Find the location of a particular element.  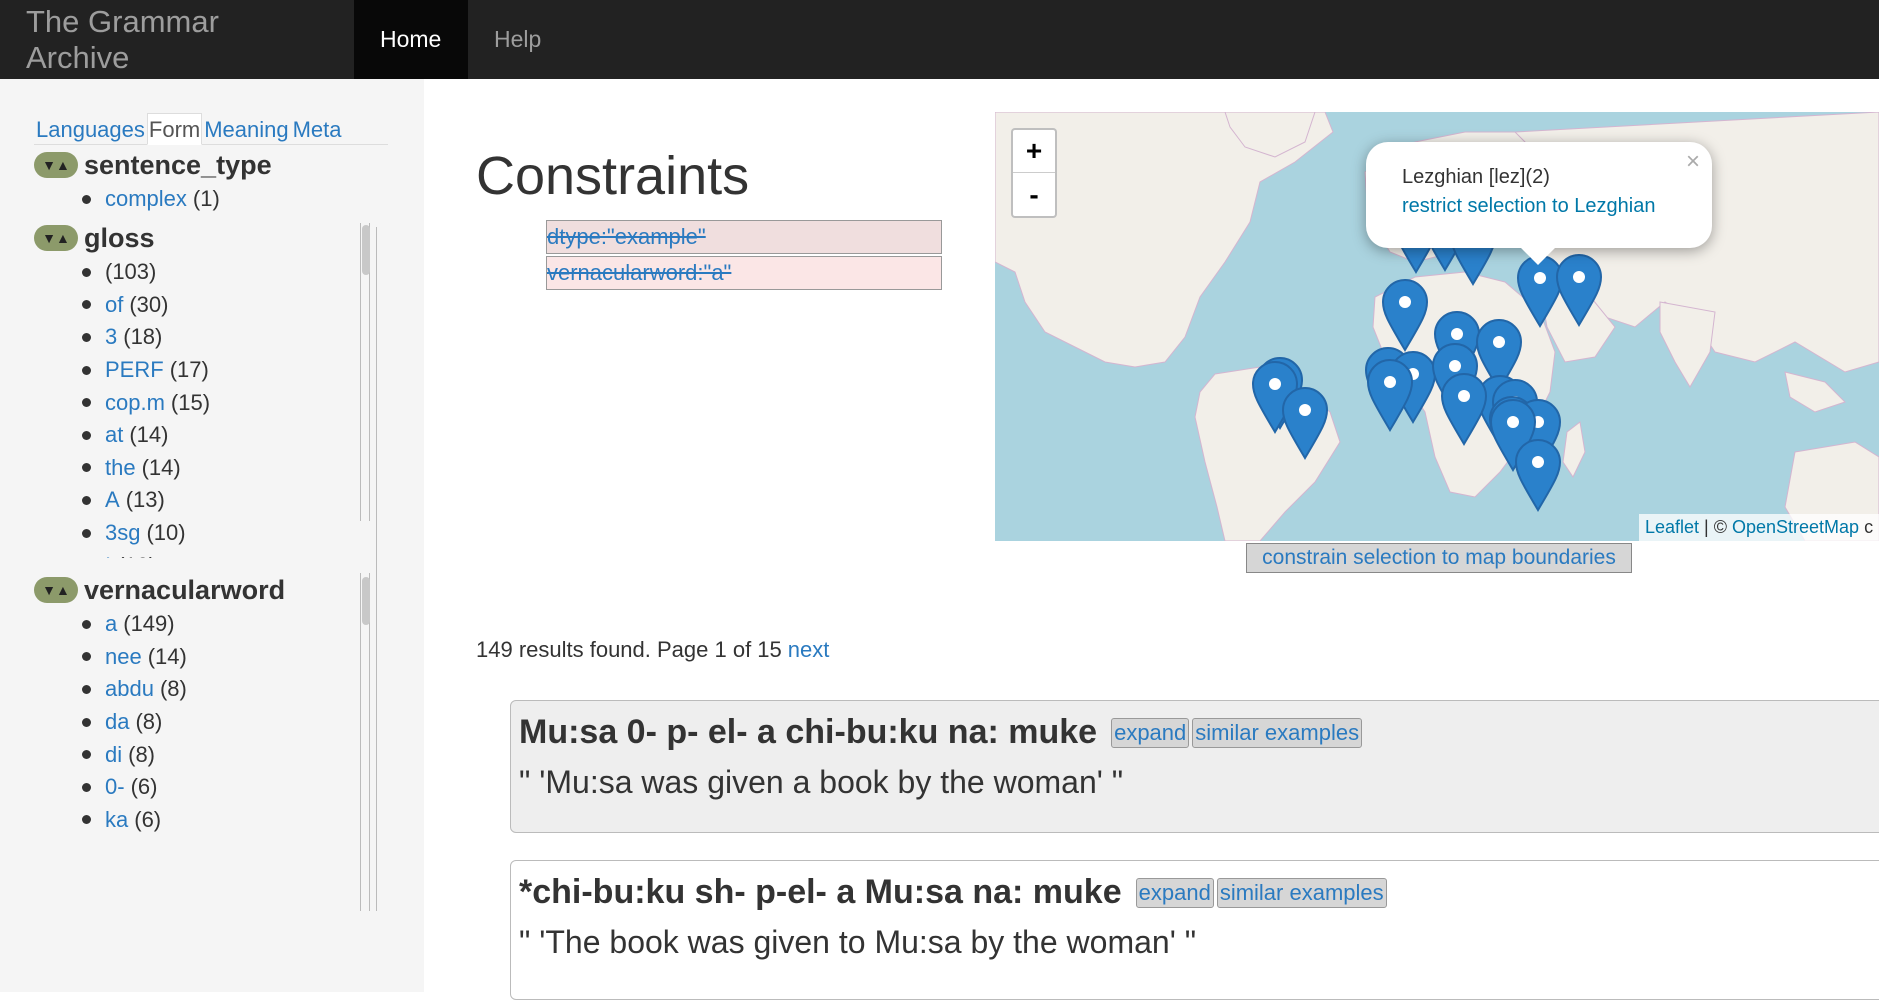

map-attribution: Leaflet | © OpenStreetMap c is located at coordinates (1759, 527).